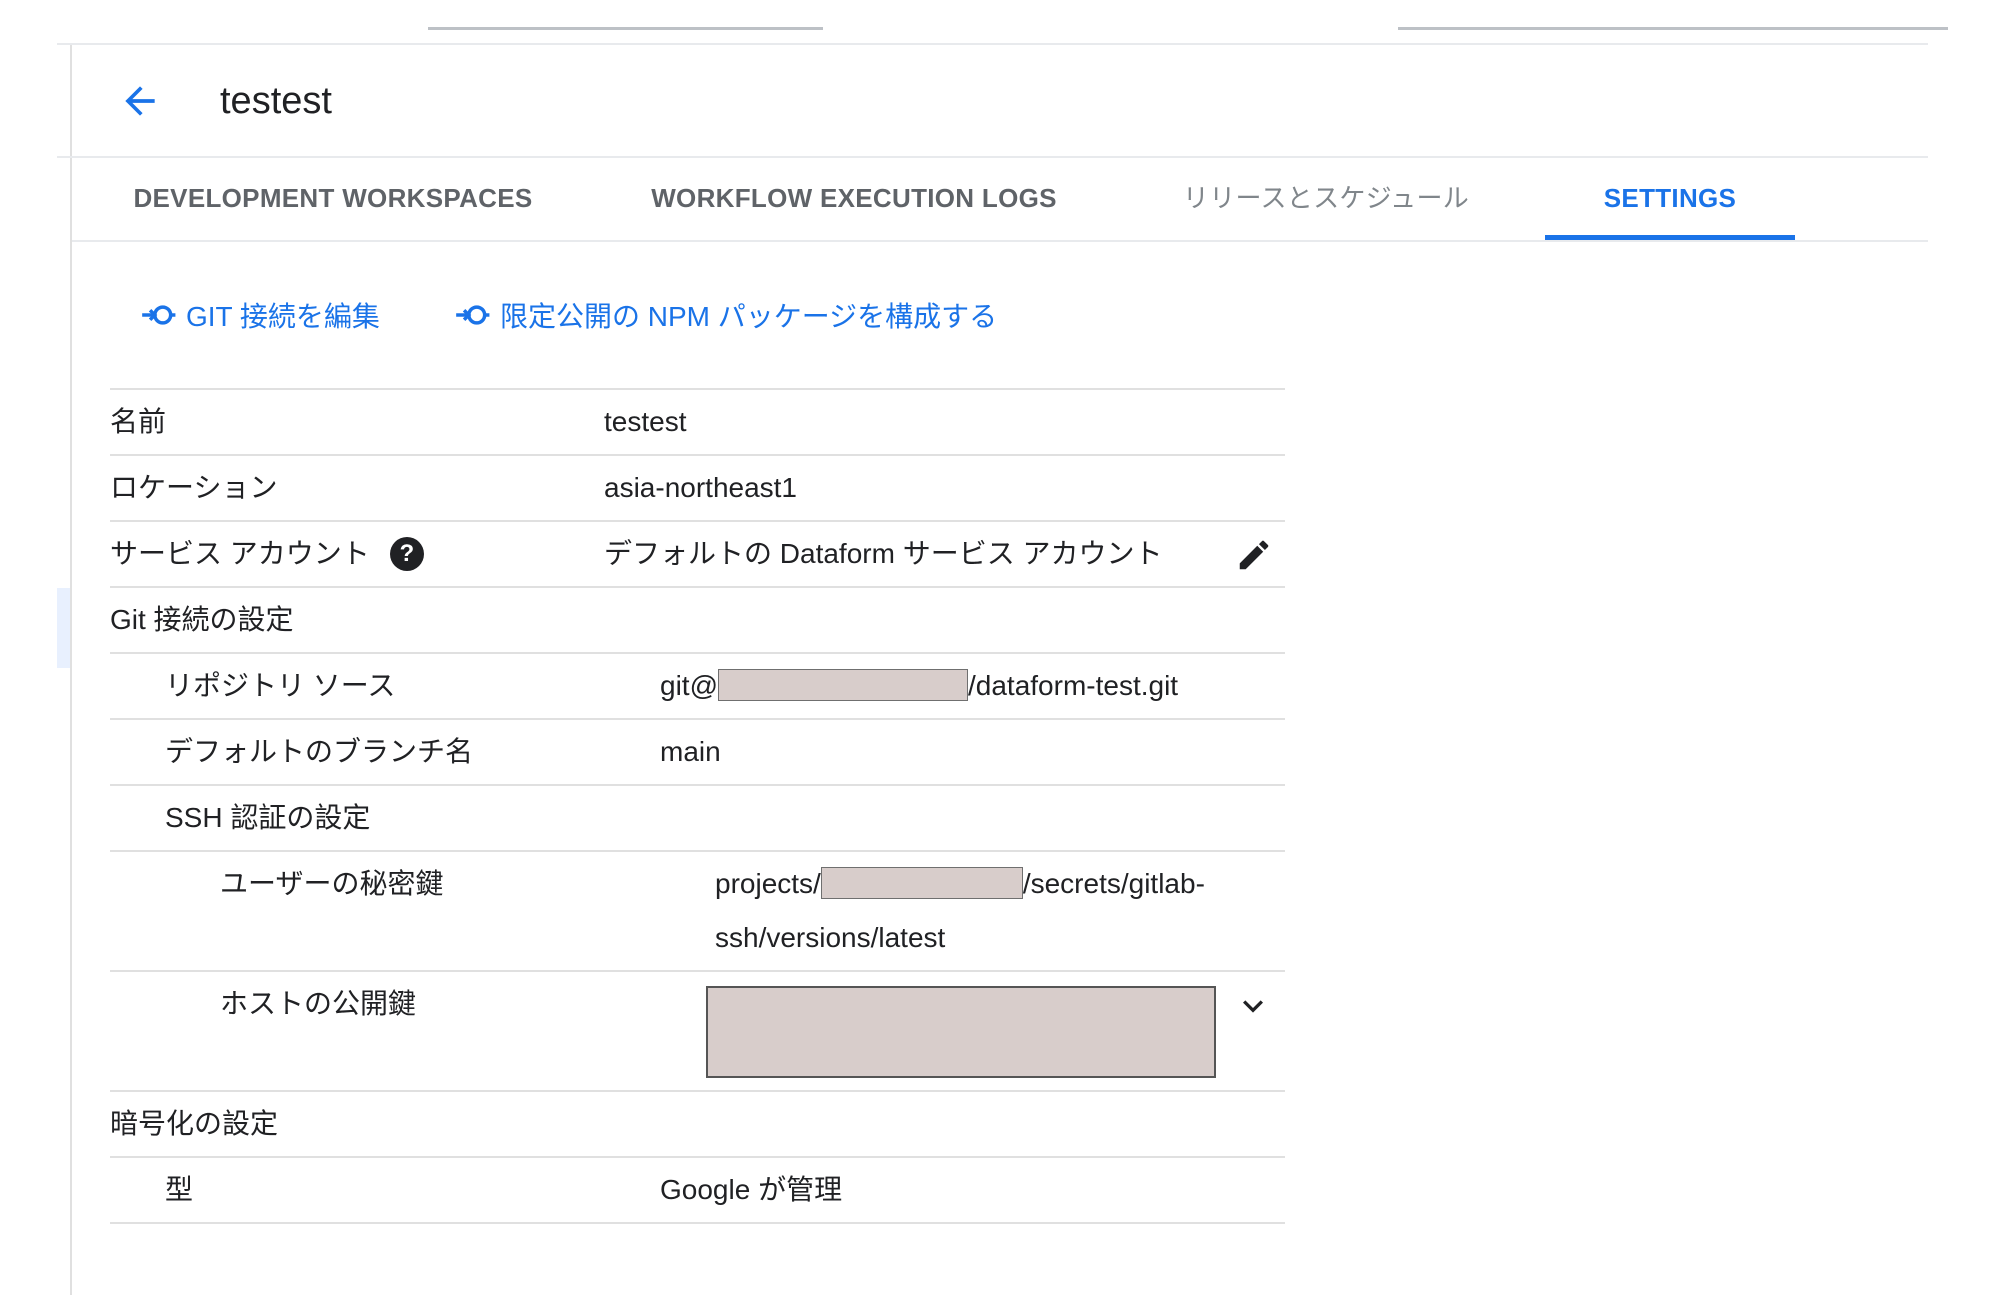 This screenshot has height=1295, width=2000. Describe the element at coordinates (1326, 198) in the screenshot. I see `tab-releases-and-schedules: リリースとスケジュール` at that location.